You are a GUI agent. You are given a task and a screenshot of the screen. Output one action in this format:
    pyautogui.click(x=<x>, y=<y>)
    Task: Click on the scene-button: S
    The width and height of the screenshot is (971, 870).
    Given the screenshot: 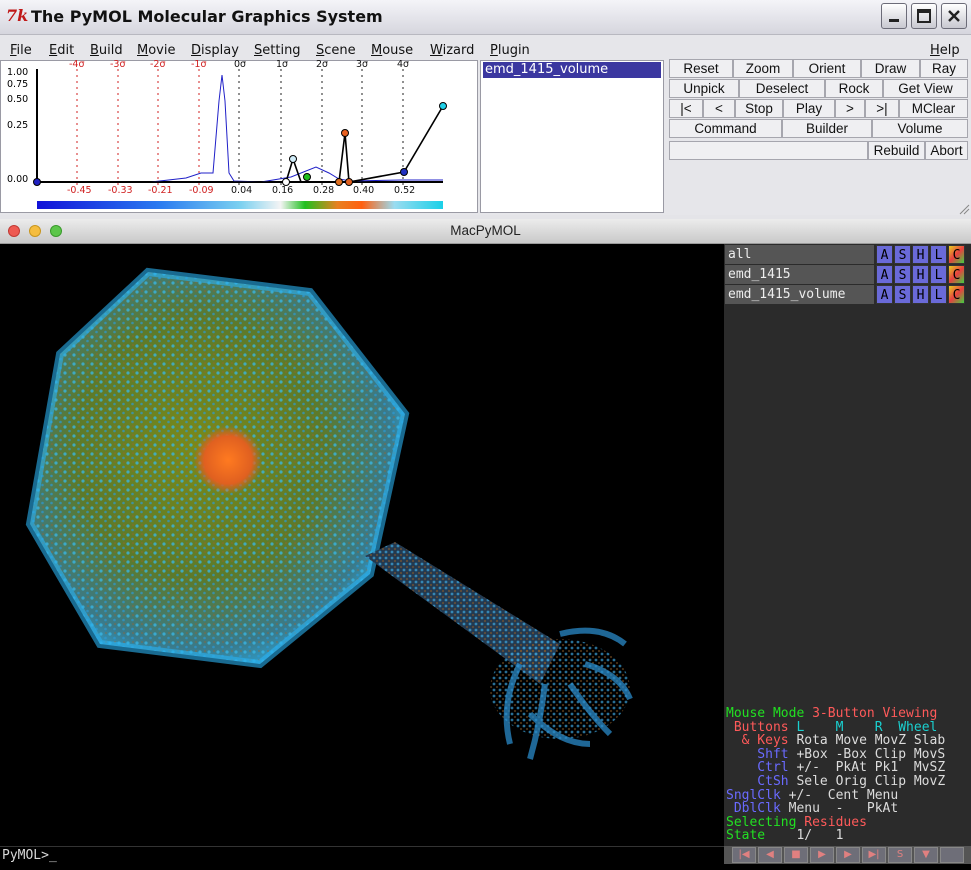 What is the action you would take?
    pyautogui.click(x=900, y=855)
    